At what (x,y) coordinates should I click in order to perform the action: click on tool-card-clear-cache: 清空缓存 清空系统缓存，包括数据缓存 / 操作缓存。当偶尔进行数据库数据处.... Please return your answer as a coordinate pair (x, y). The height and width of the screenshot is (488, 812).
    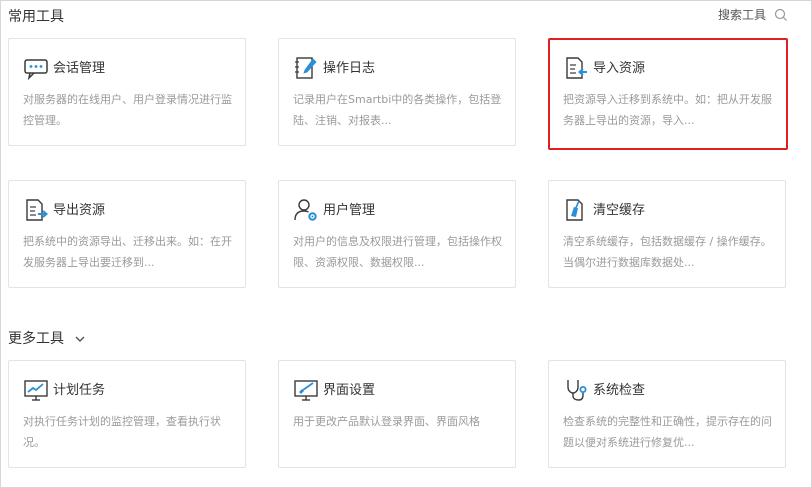
    Looking at the image, I should click on (667, 234).